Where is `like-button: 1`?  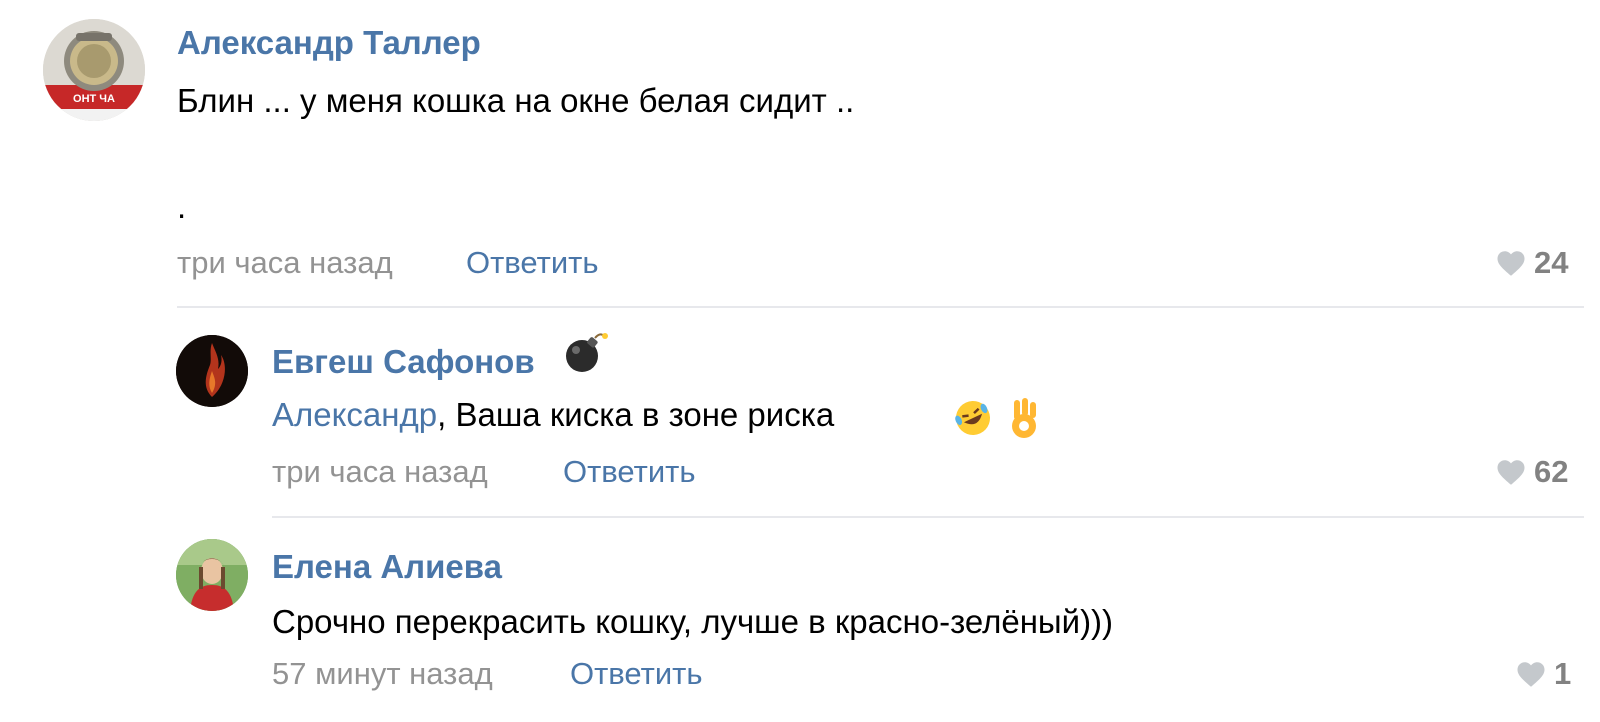 like-button: 1 is located at coordinates (1543, 674).